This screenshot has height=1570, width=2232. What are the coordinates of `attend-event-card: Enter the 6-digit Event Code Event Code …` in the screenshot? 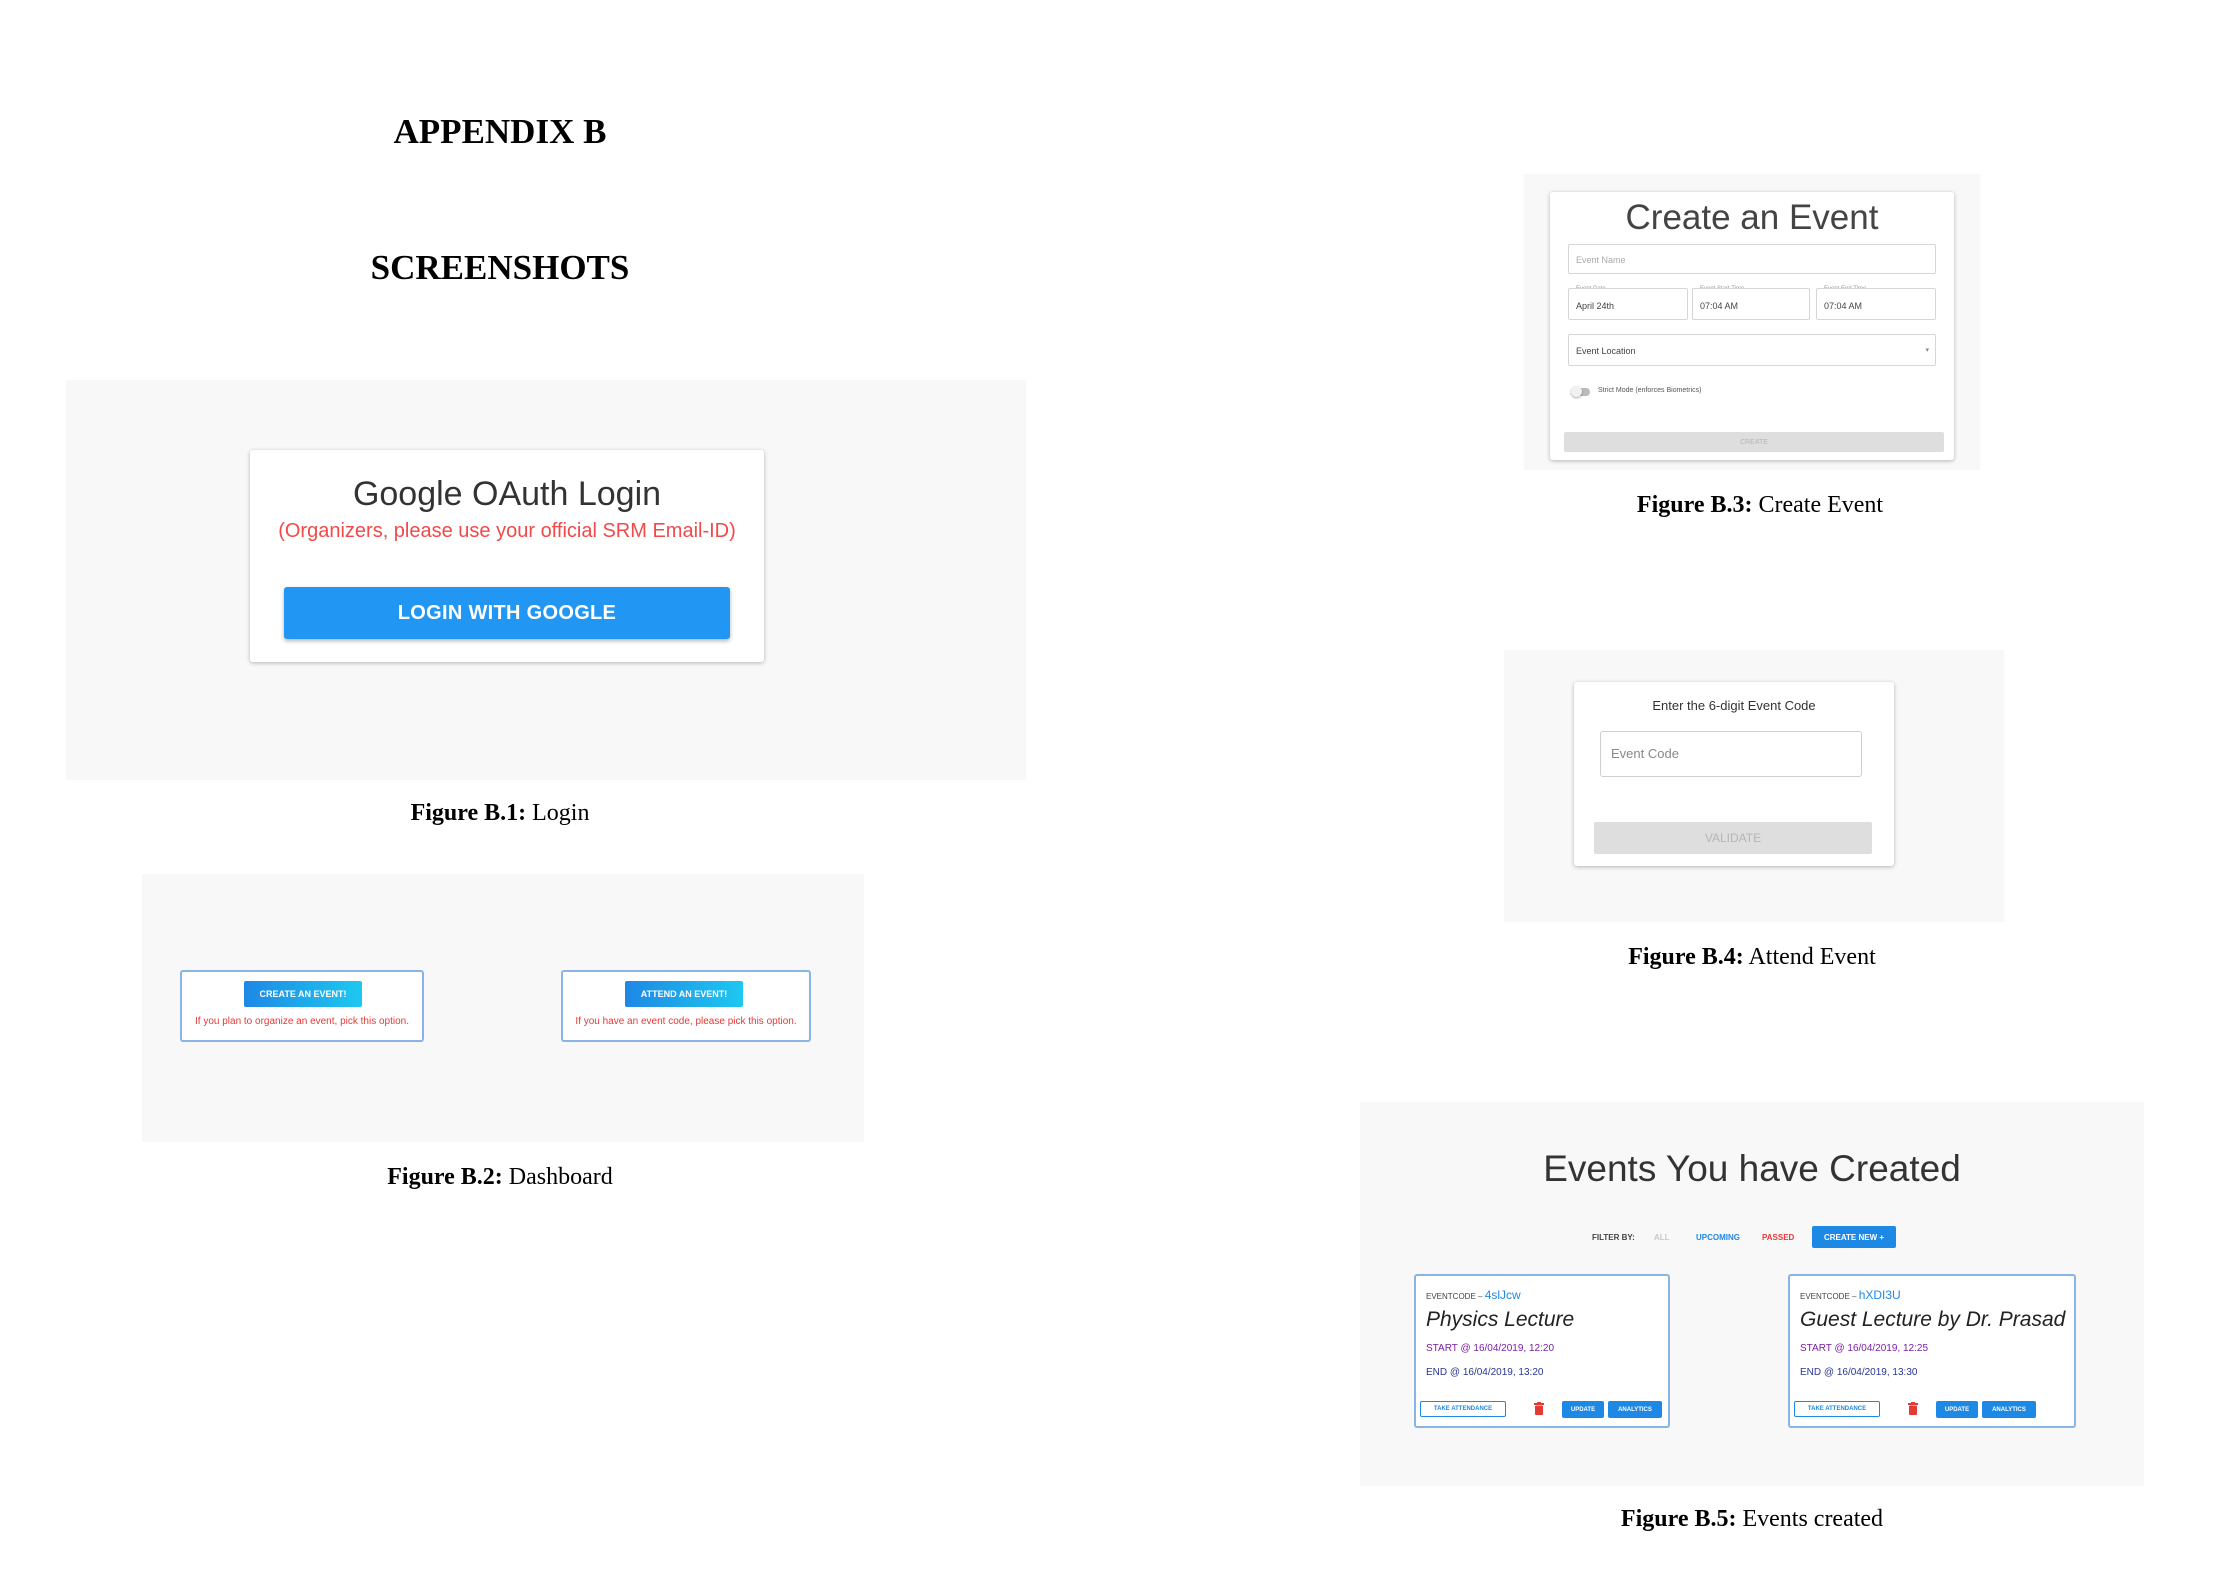 It's located at (1734, 774).